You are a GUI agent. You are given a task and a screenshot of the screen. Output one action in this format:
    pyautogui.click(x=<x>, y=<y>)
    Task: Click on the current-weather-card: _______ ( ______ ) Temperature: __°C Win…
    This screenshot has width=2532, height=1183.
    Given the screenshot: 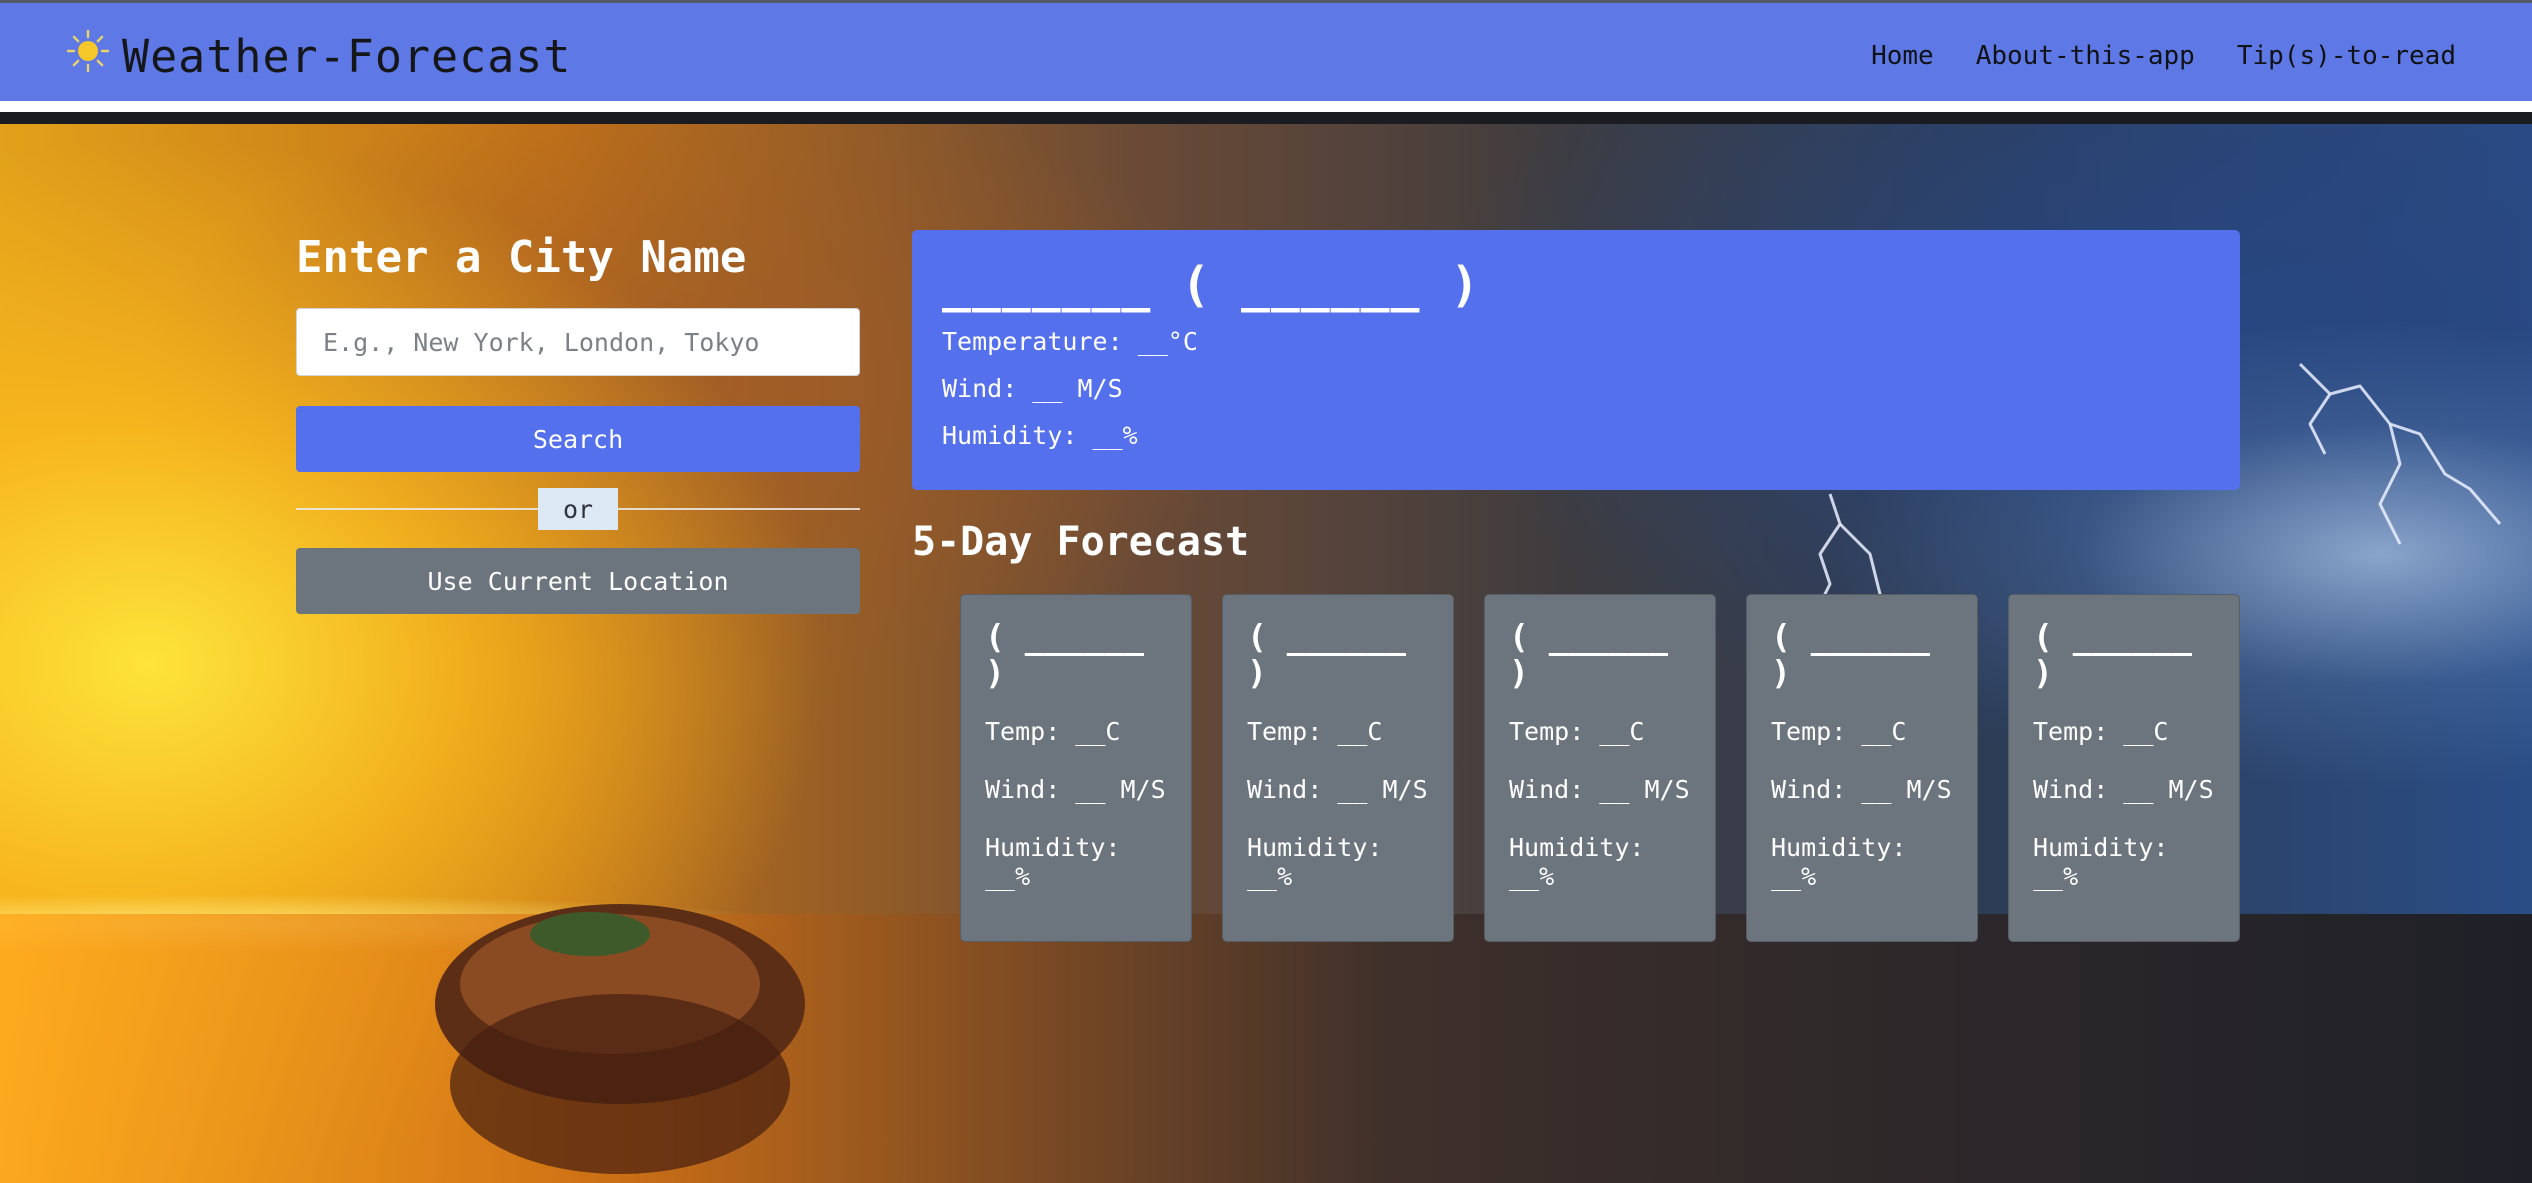 What is the action you would take?
    pyautogui.click(x=1576, y=360)
    